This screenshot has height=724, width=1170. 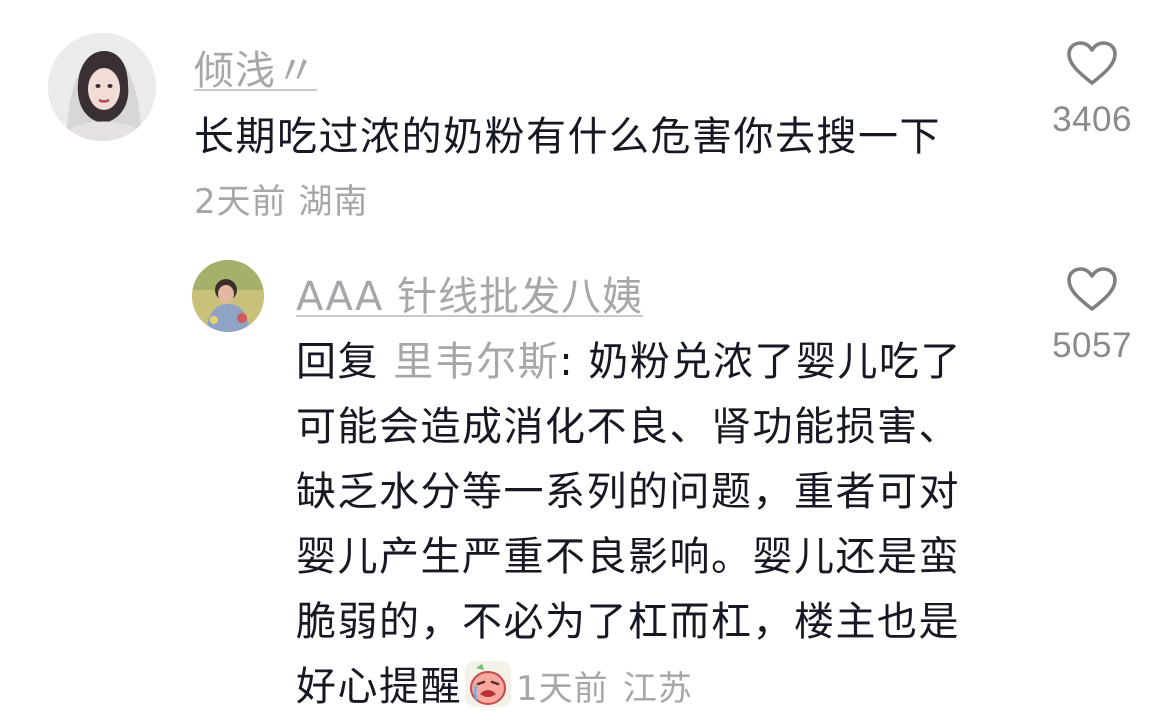 I want to click on like-count: 5057, so click(x=1092, y=345).